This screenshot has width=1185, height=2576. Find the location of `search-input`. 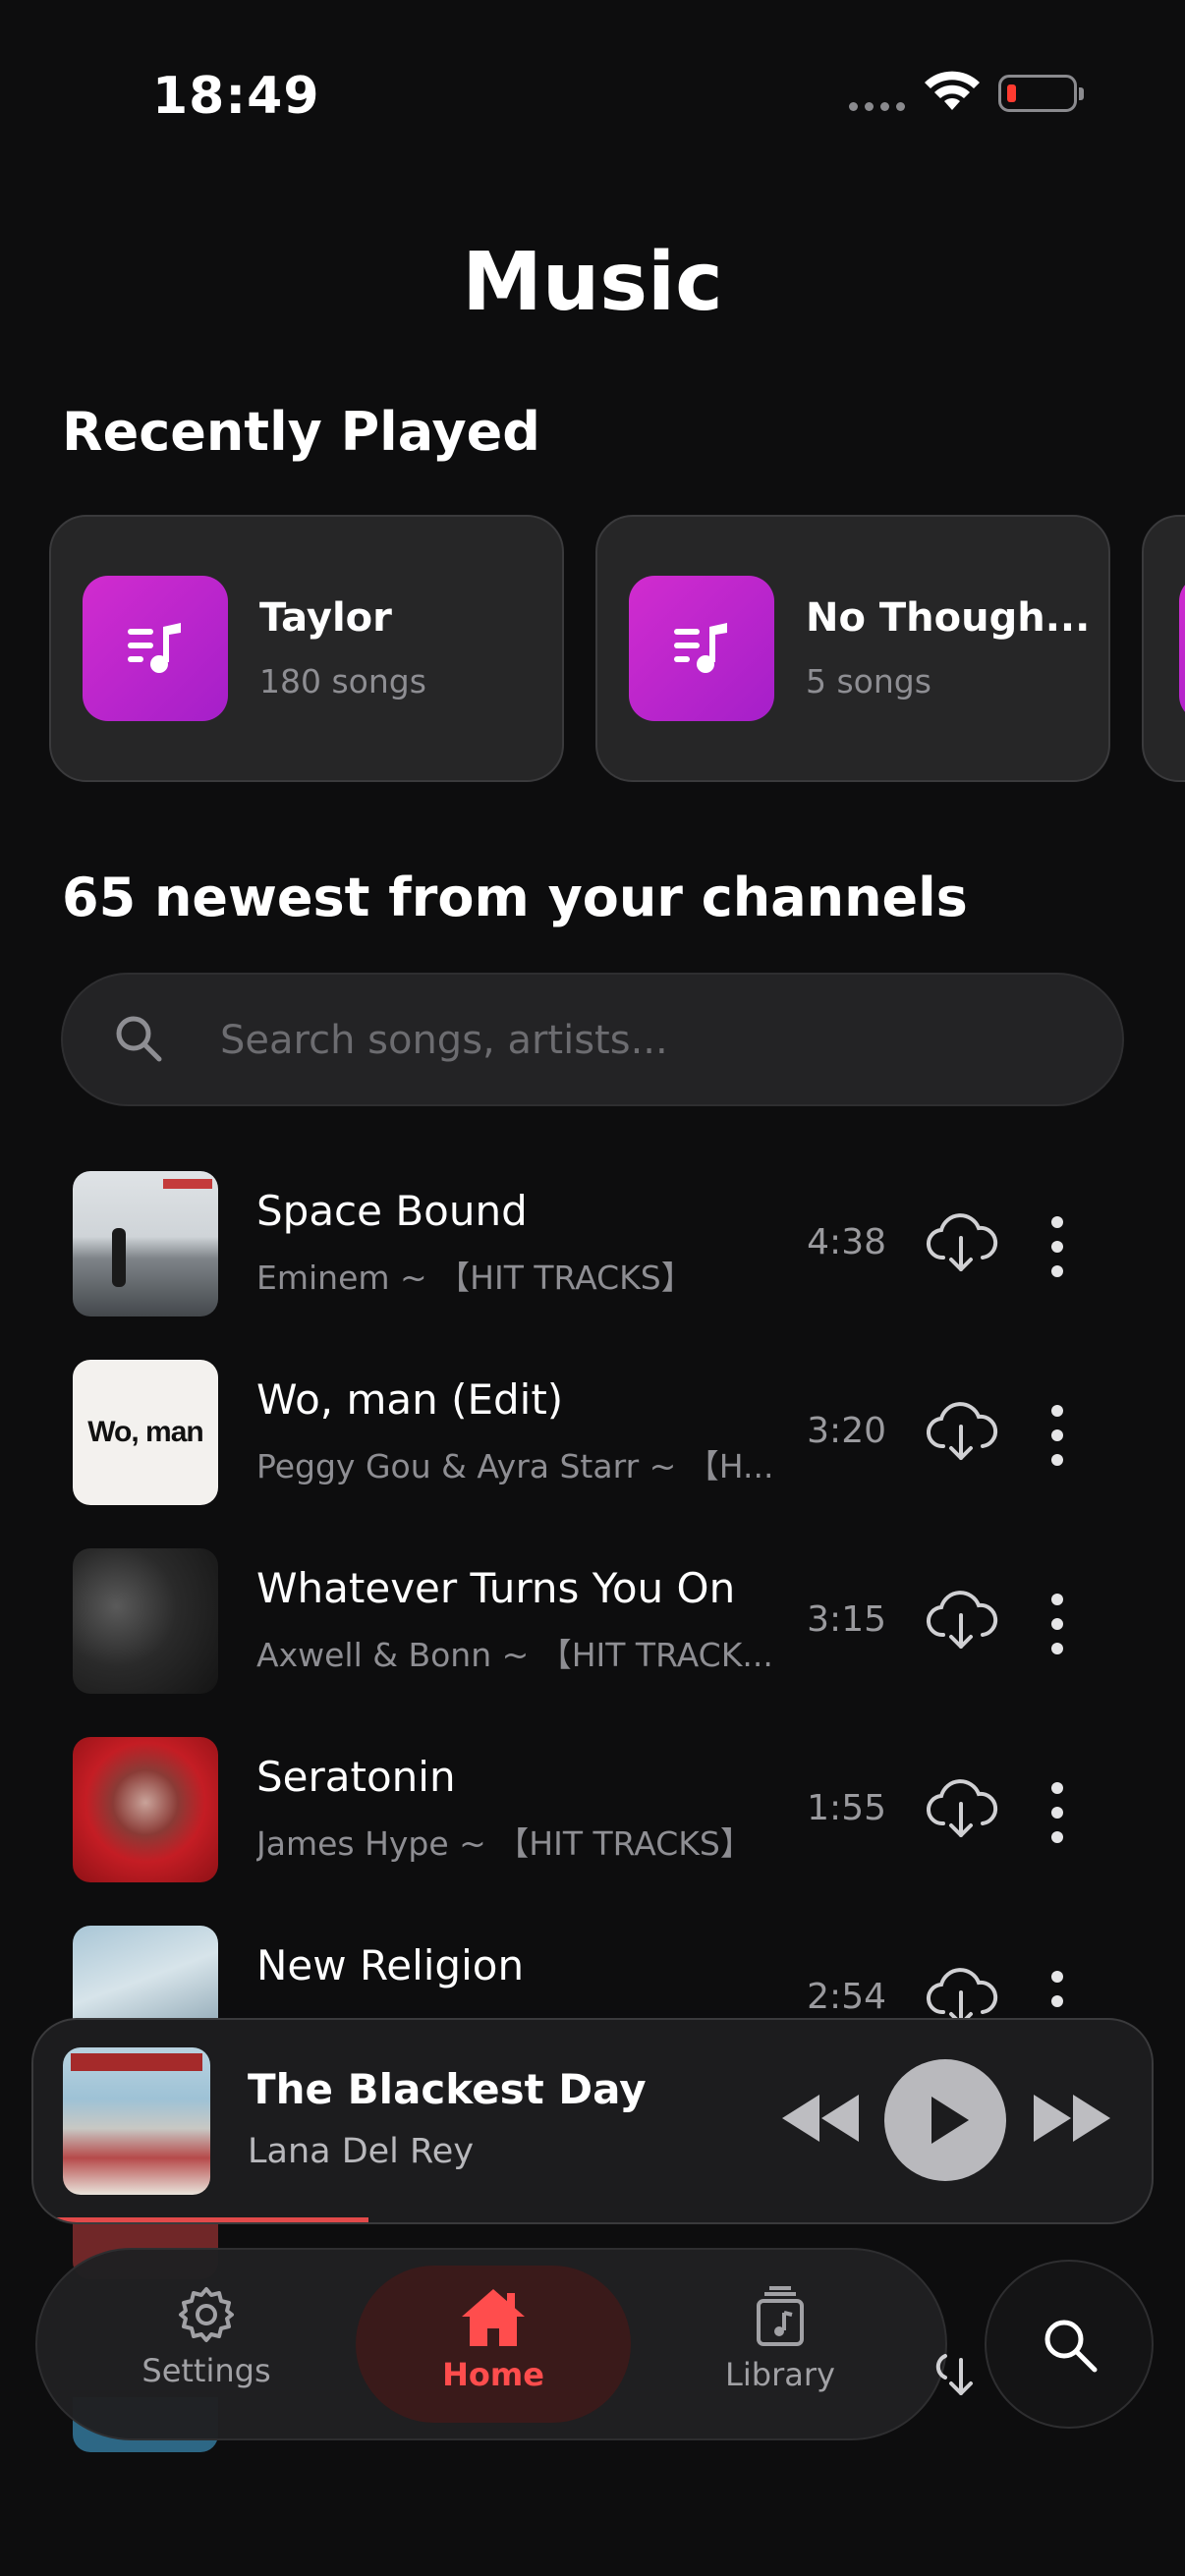

search-input is located at coordinates (643, 1040).